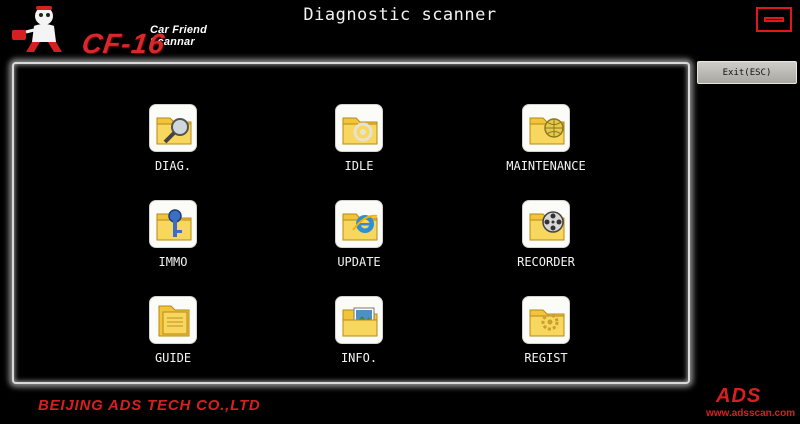  Describe the element at coordinates (739, 396) in the screenshot. I see `ads-brand-logo: ADS` at that location.